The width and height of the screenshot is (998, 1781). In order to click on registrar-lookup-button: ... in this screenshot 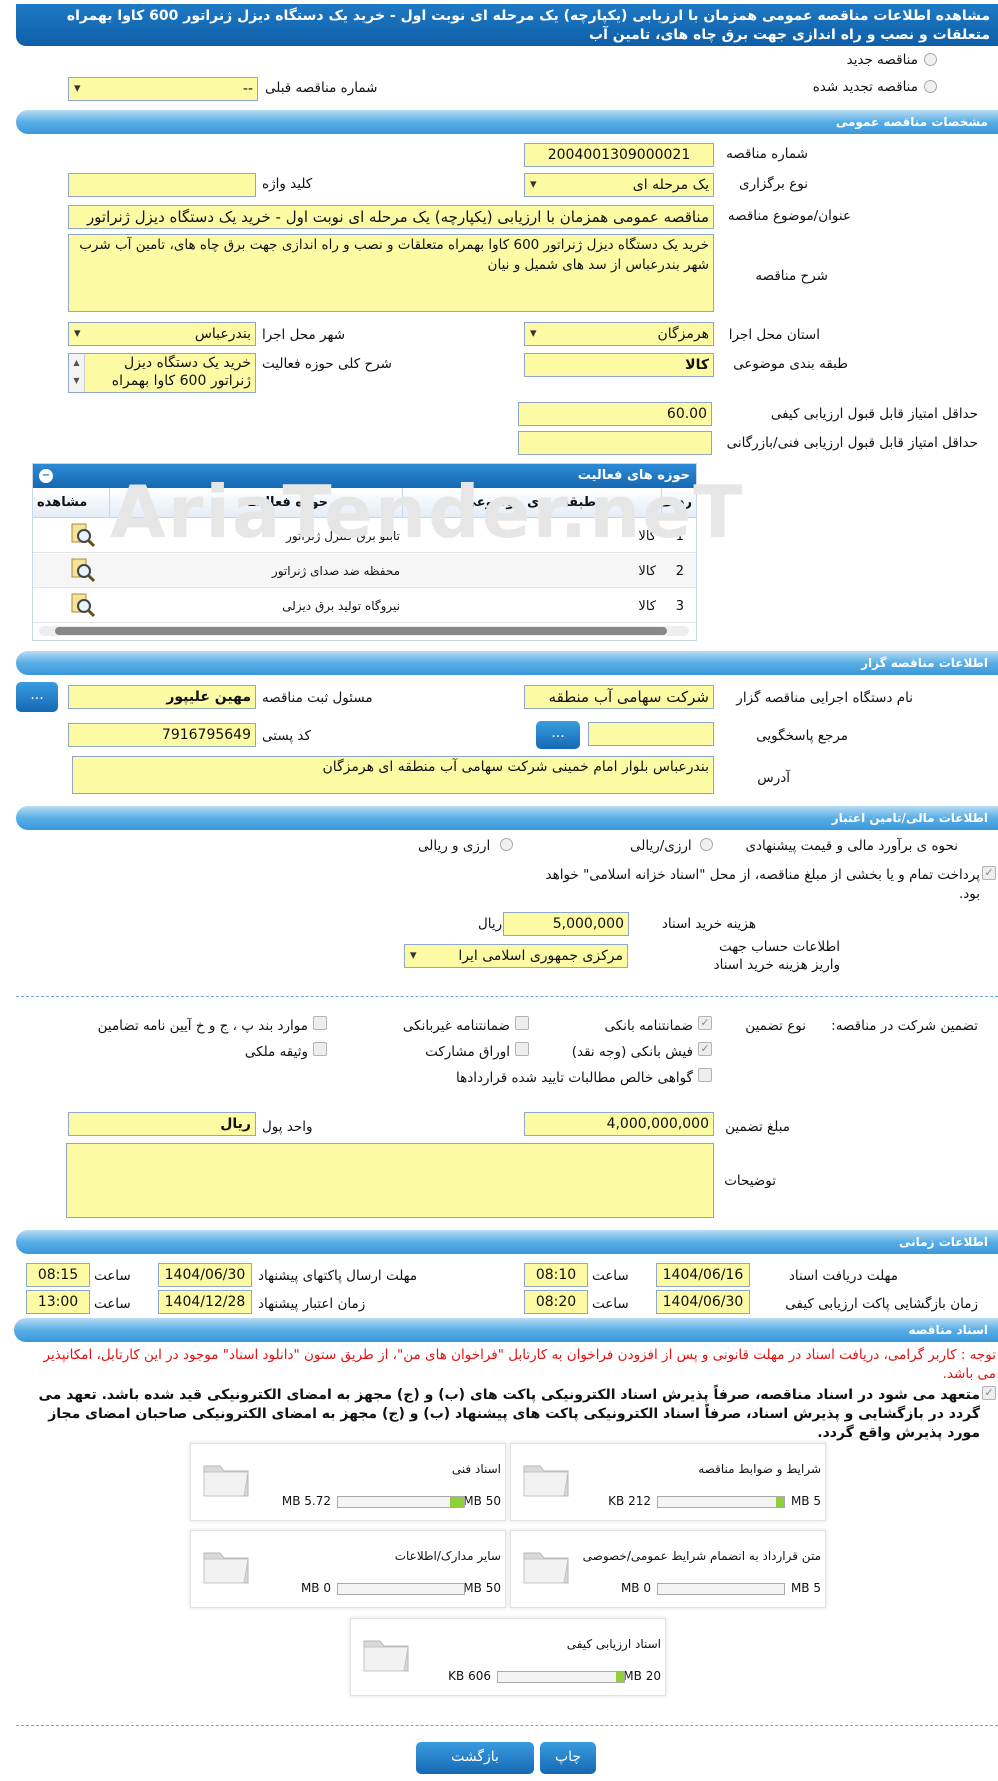, I will do `click(37, 697)`.